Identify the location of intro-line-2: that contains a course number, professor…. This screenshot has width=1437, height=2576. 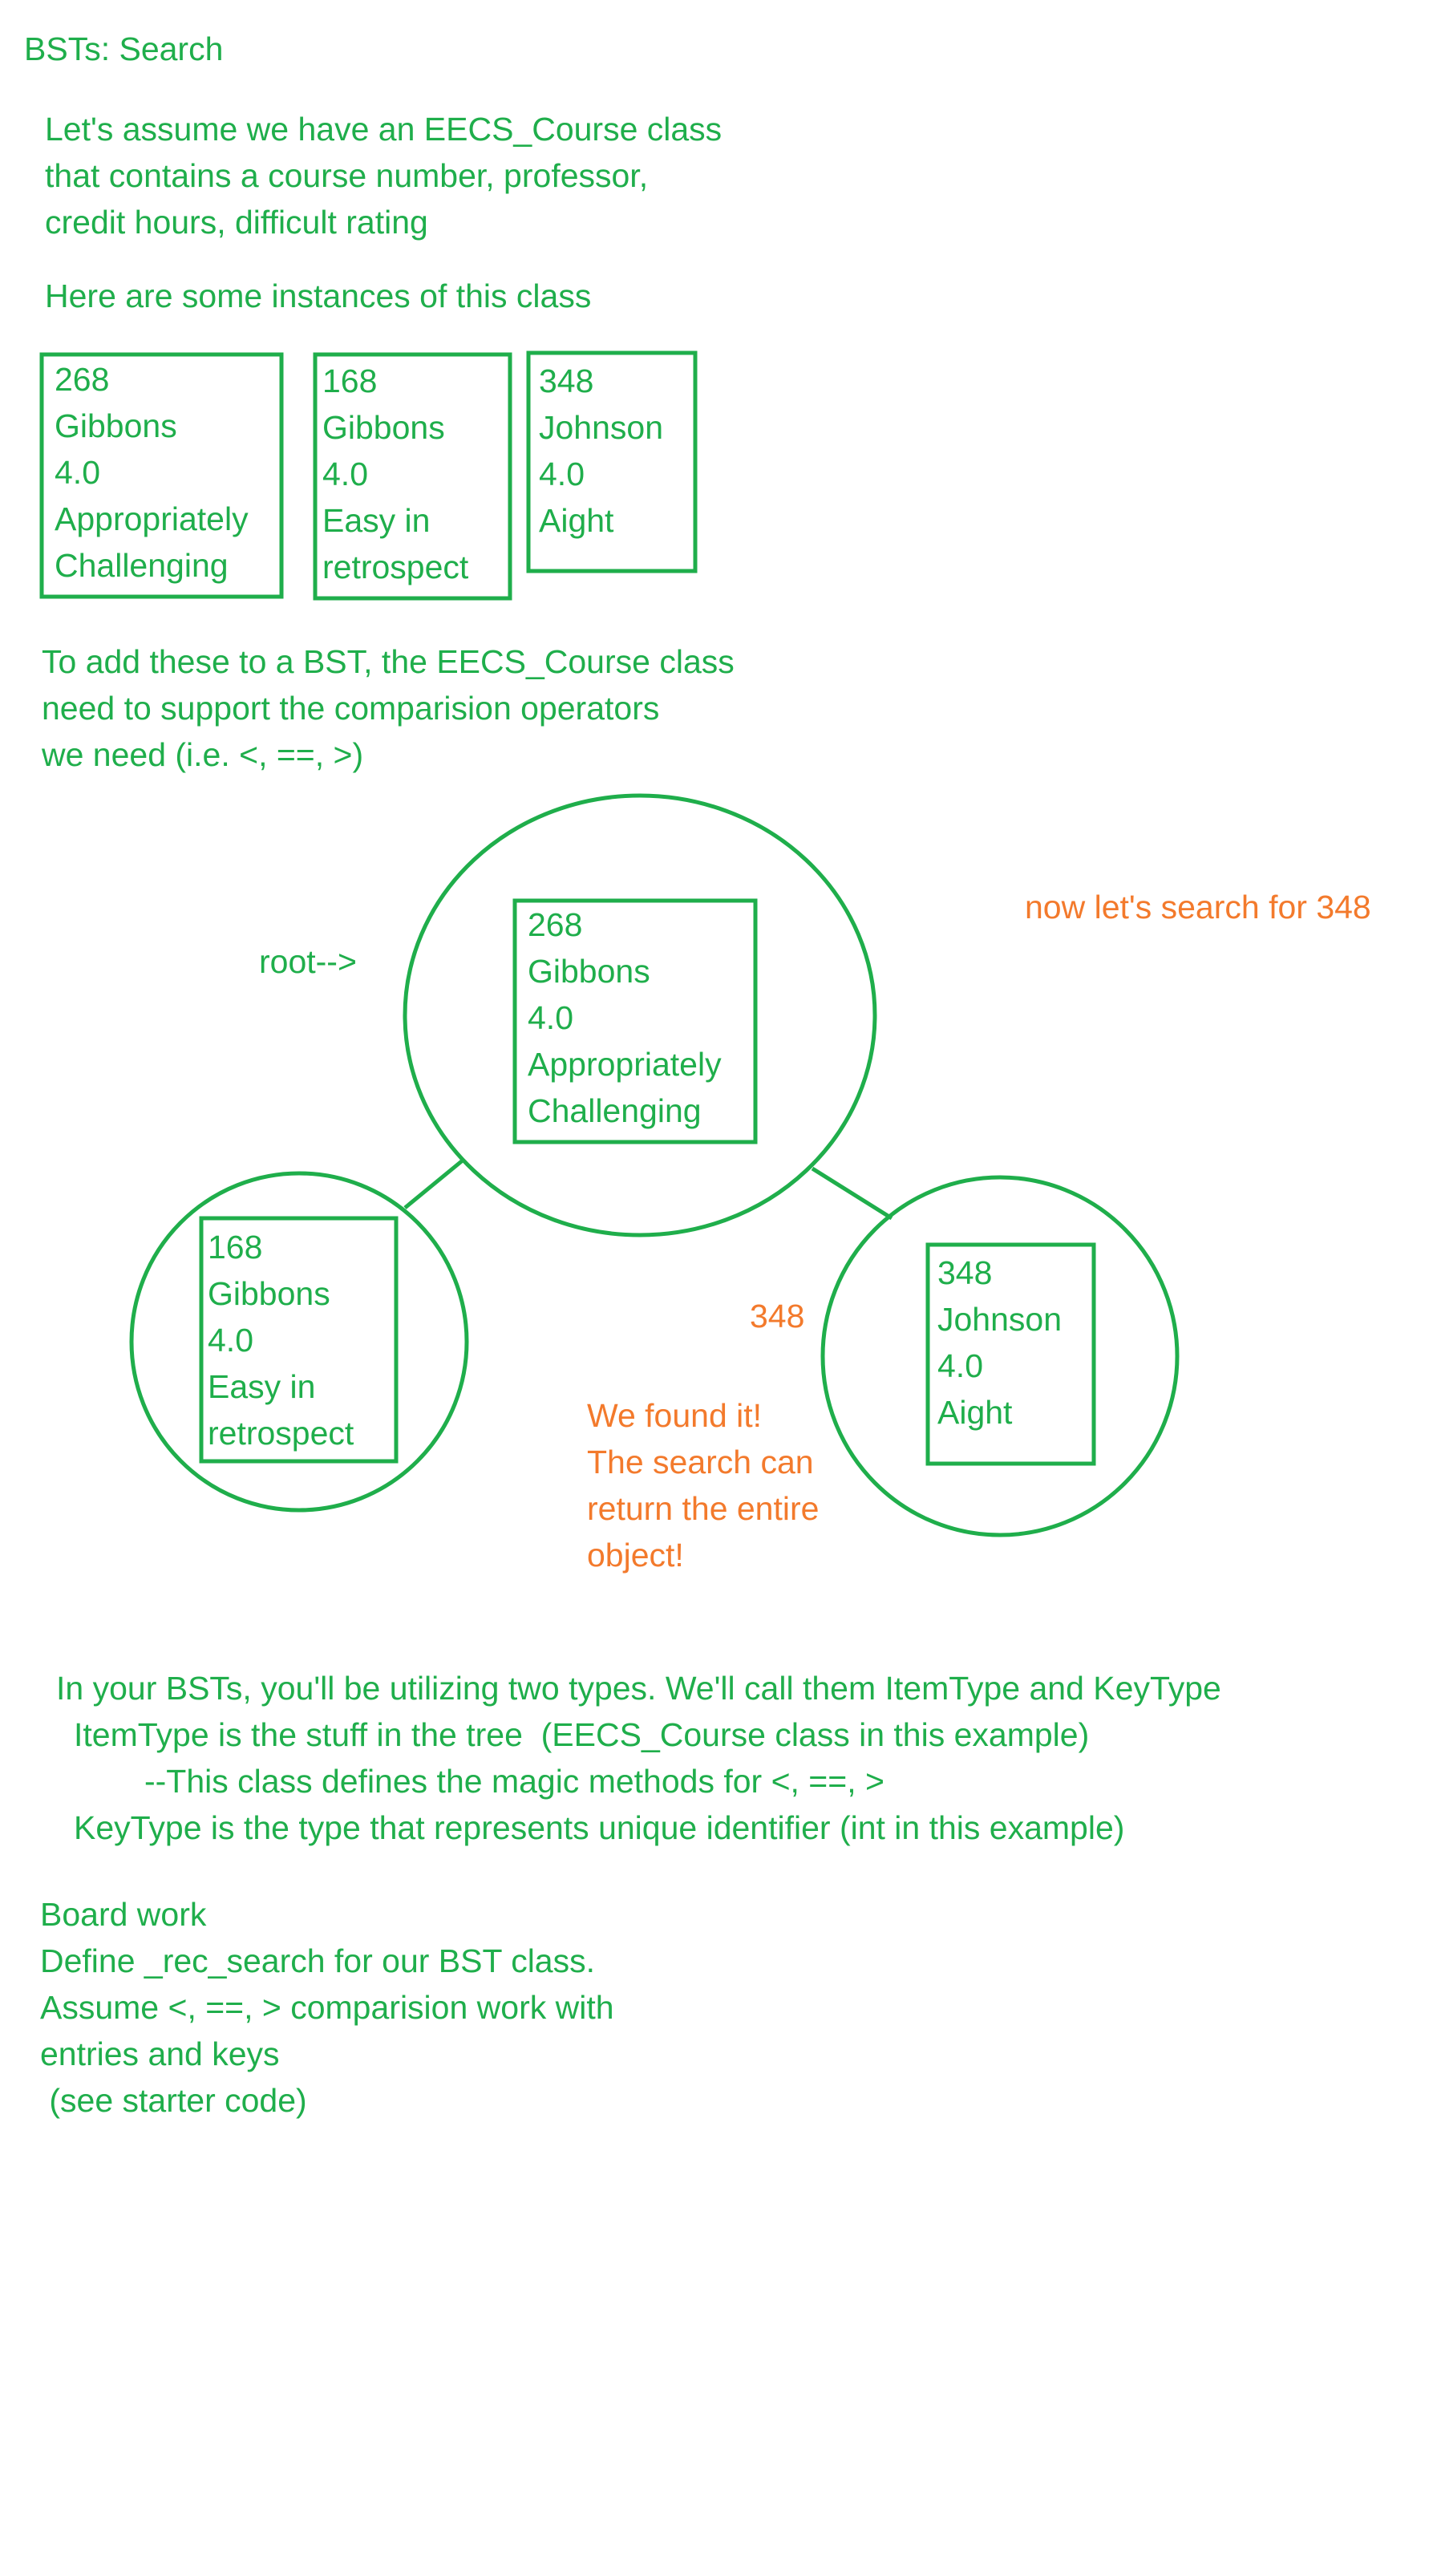
(347, 175).